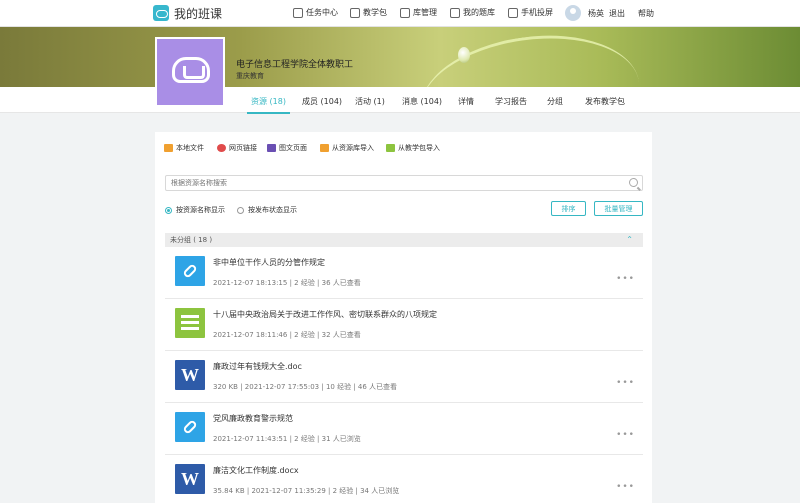 Image resolution: width=800 pixels, height=503 pixels. What do you see at coordinates (370, 101) in the screenshot?
I see `tab-activities: 活动 (1)` at bounding box center [370, 101].